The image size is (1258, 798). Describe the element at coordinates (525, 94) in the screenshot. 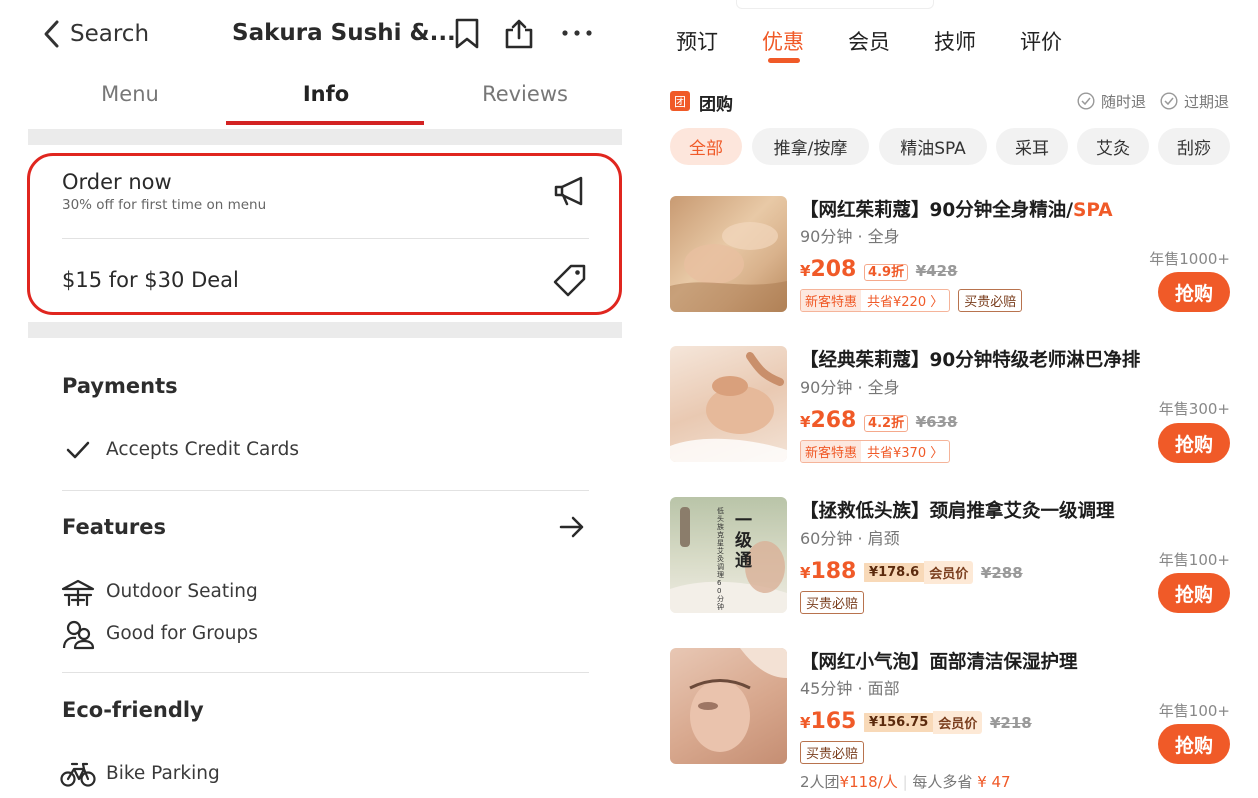

I see `tab-reviews: Reviews` at that location.